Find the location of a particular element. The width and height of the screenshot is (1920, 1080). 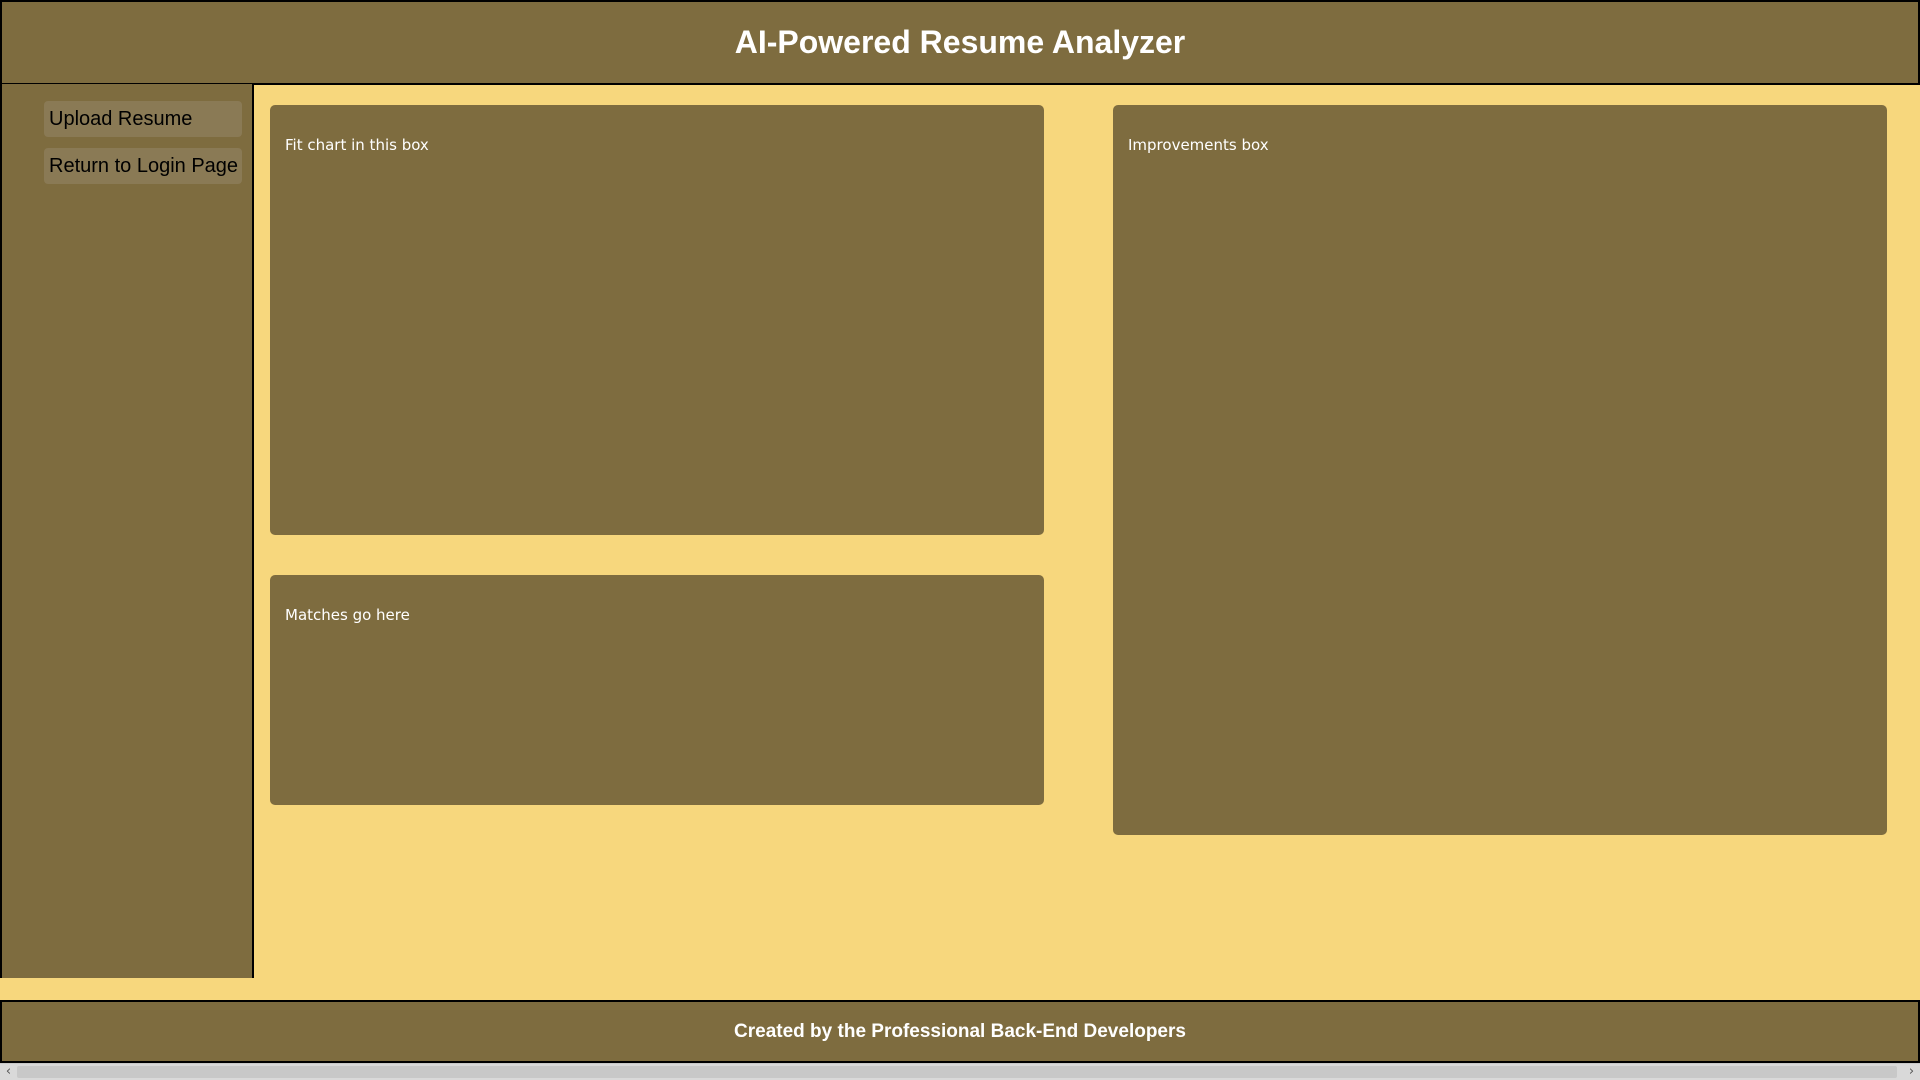

return-to-login-button: Return to Login Page is located at coordinates (143, 166).